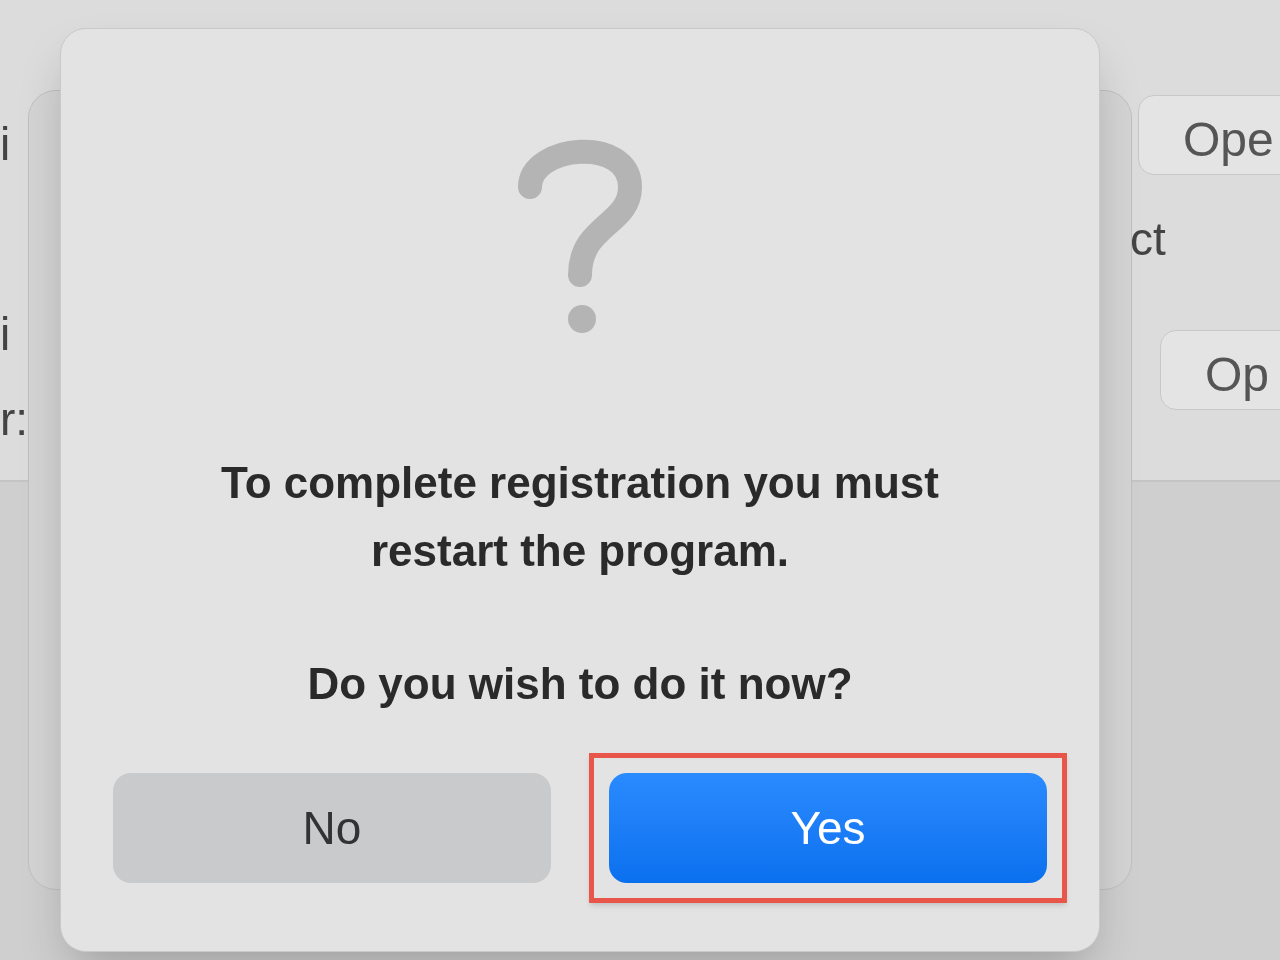  I want to click on background-button: Ope, so click(1209, 135).